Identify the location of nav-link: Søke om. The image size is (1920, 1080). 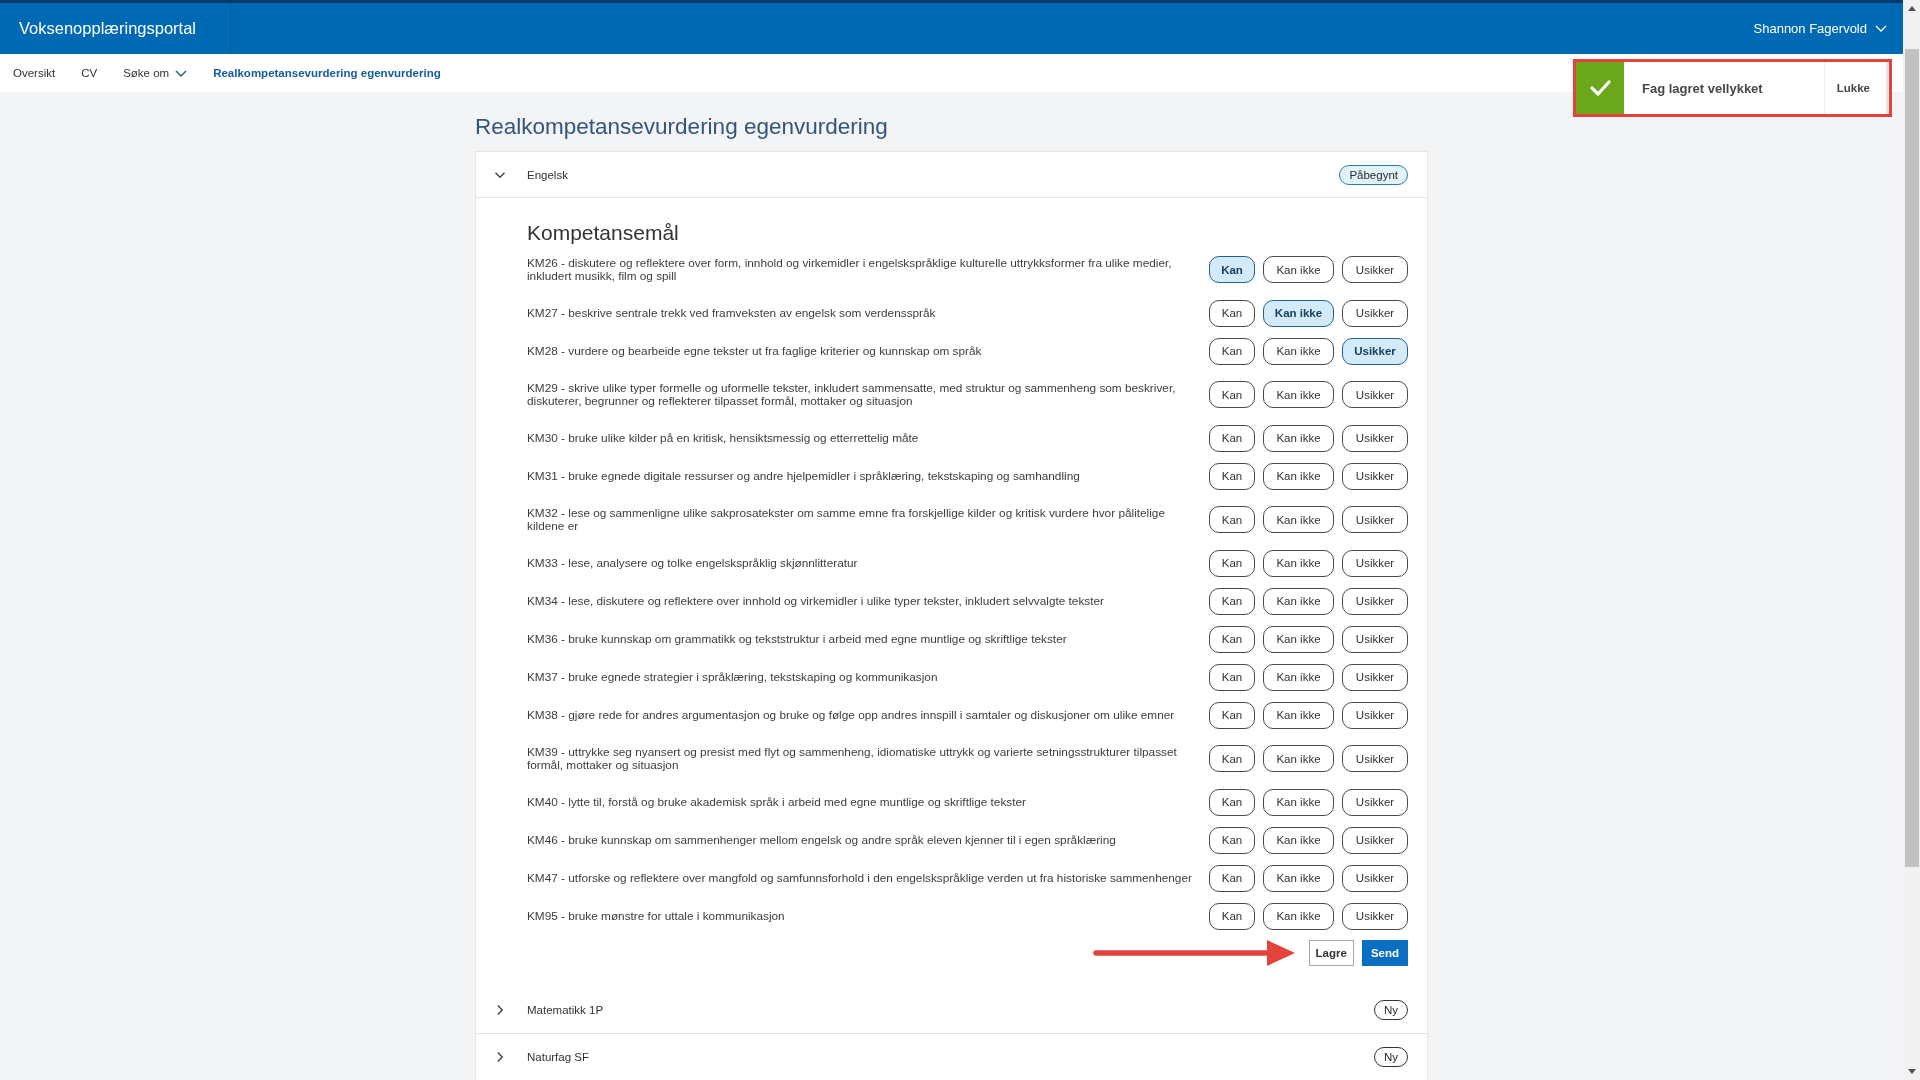
(155, 73).